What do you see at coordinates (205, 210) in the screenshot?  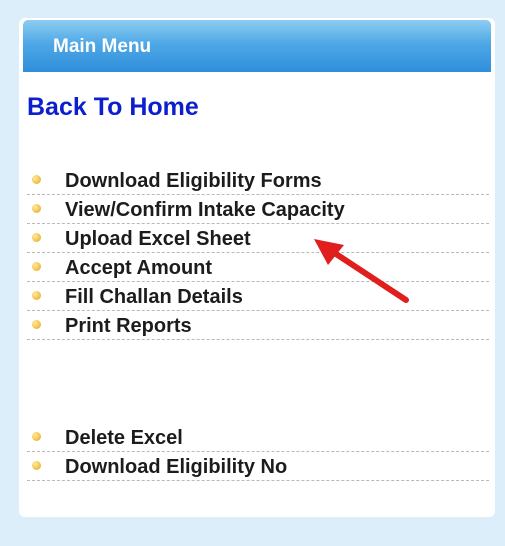 I see `menu-item-label: View/Confirm Intake Capacity` at bounding box center [205, 210].